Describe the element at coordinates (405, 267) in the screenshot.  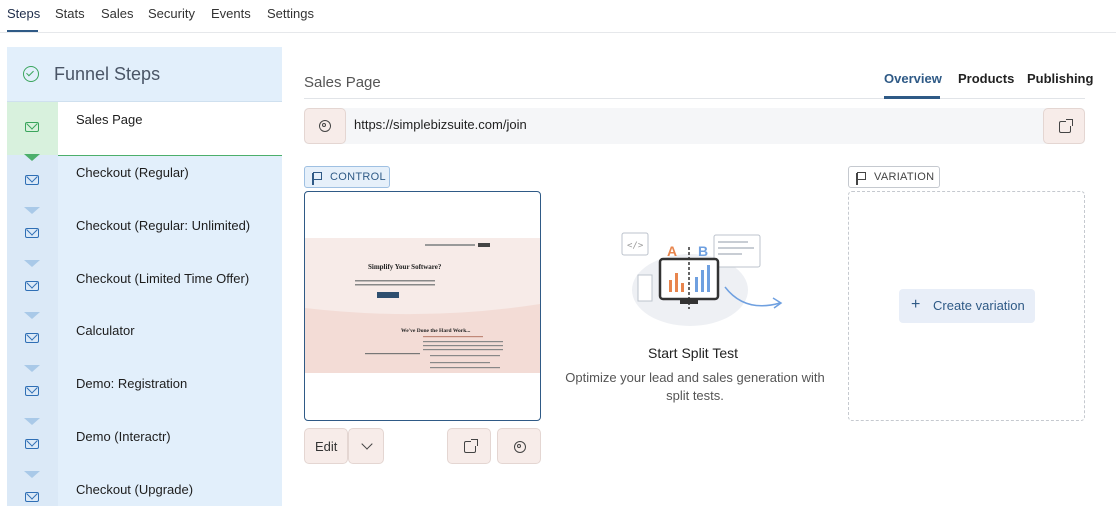
I see `thumbnail-headline: Simplify Your Software?` at that location.